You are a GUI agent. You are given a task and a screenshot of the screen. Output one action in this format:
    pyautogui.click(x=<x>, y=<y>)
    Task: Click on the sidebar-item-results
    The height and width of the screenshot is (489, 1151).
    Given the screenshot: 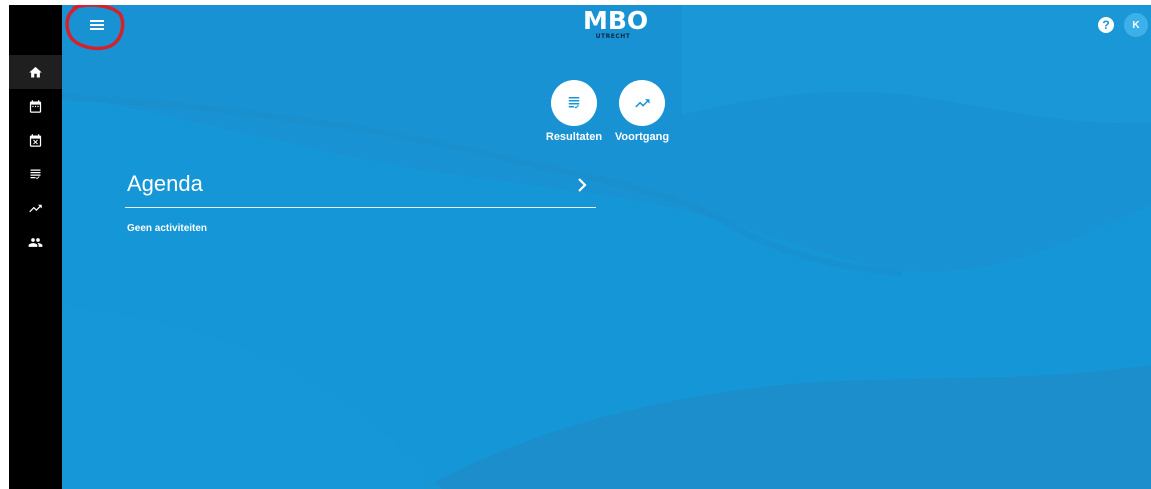 What is the action you would take?
    pyautogui.click(x=35, y=174)
    